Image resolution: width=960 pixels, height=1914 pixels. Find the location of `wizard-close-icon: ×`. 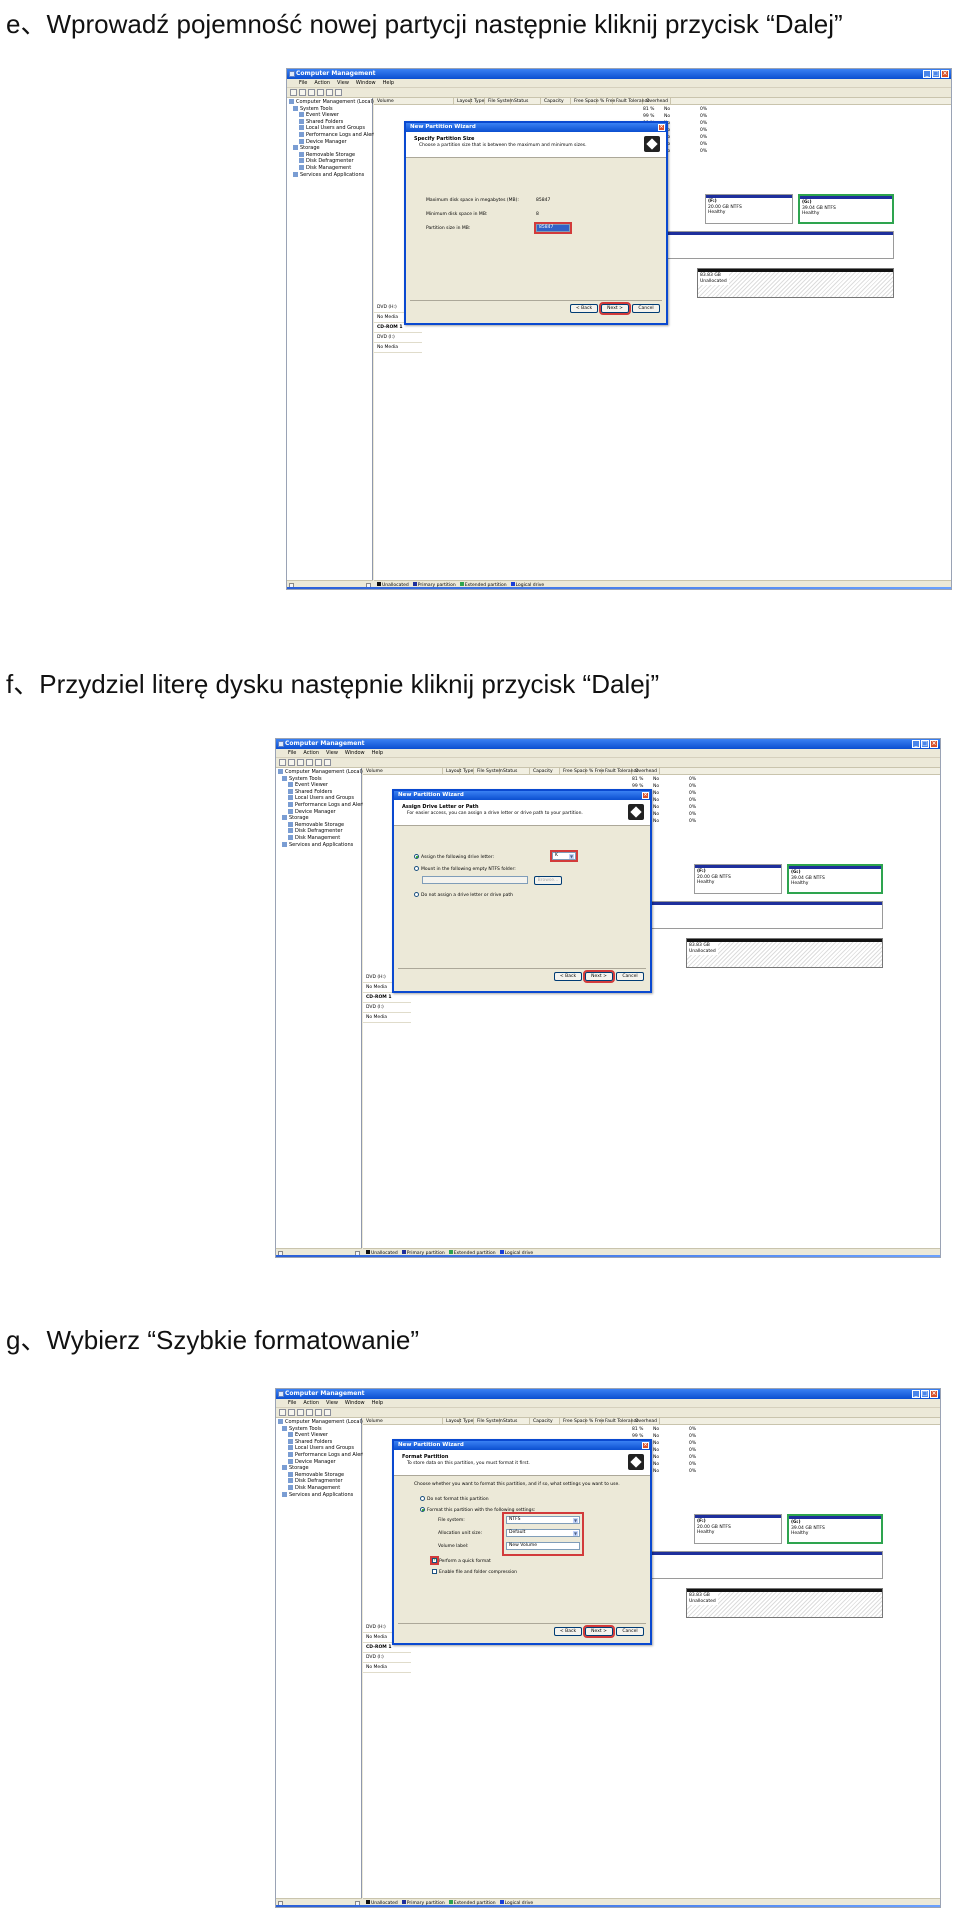

wizard-close-icon: × is located at coordinates (661, 127).